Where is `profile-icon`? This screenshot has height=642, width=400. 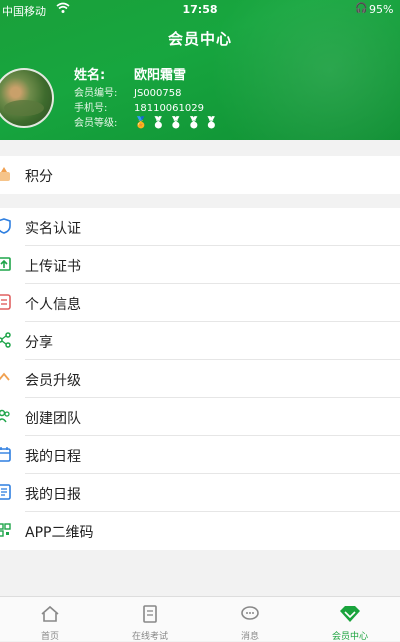
profile-icon is located at coordinates (5, 302).